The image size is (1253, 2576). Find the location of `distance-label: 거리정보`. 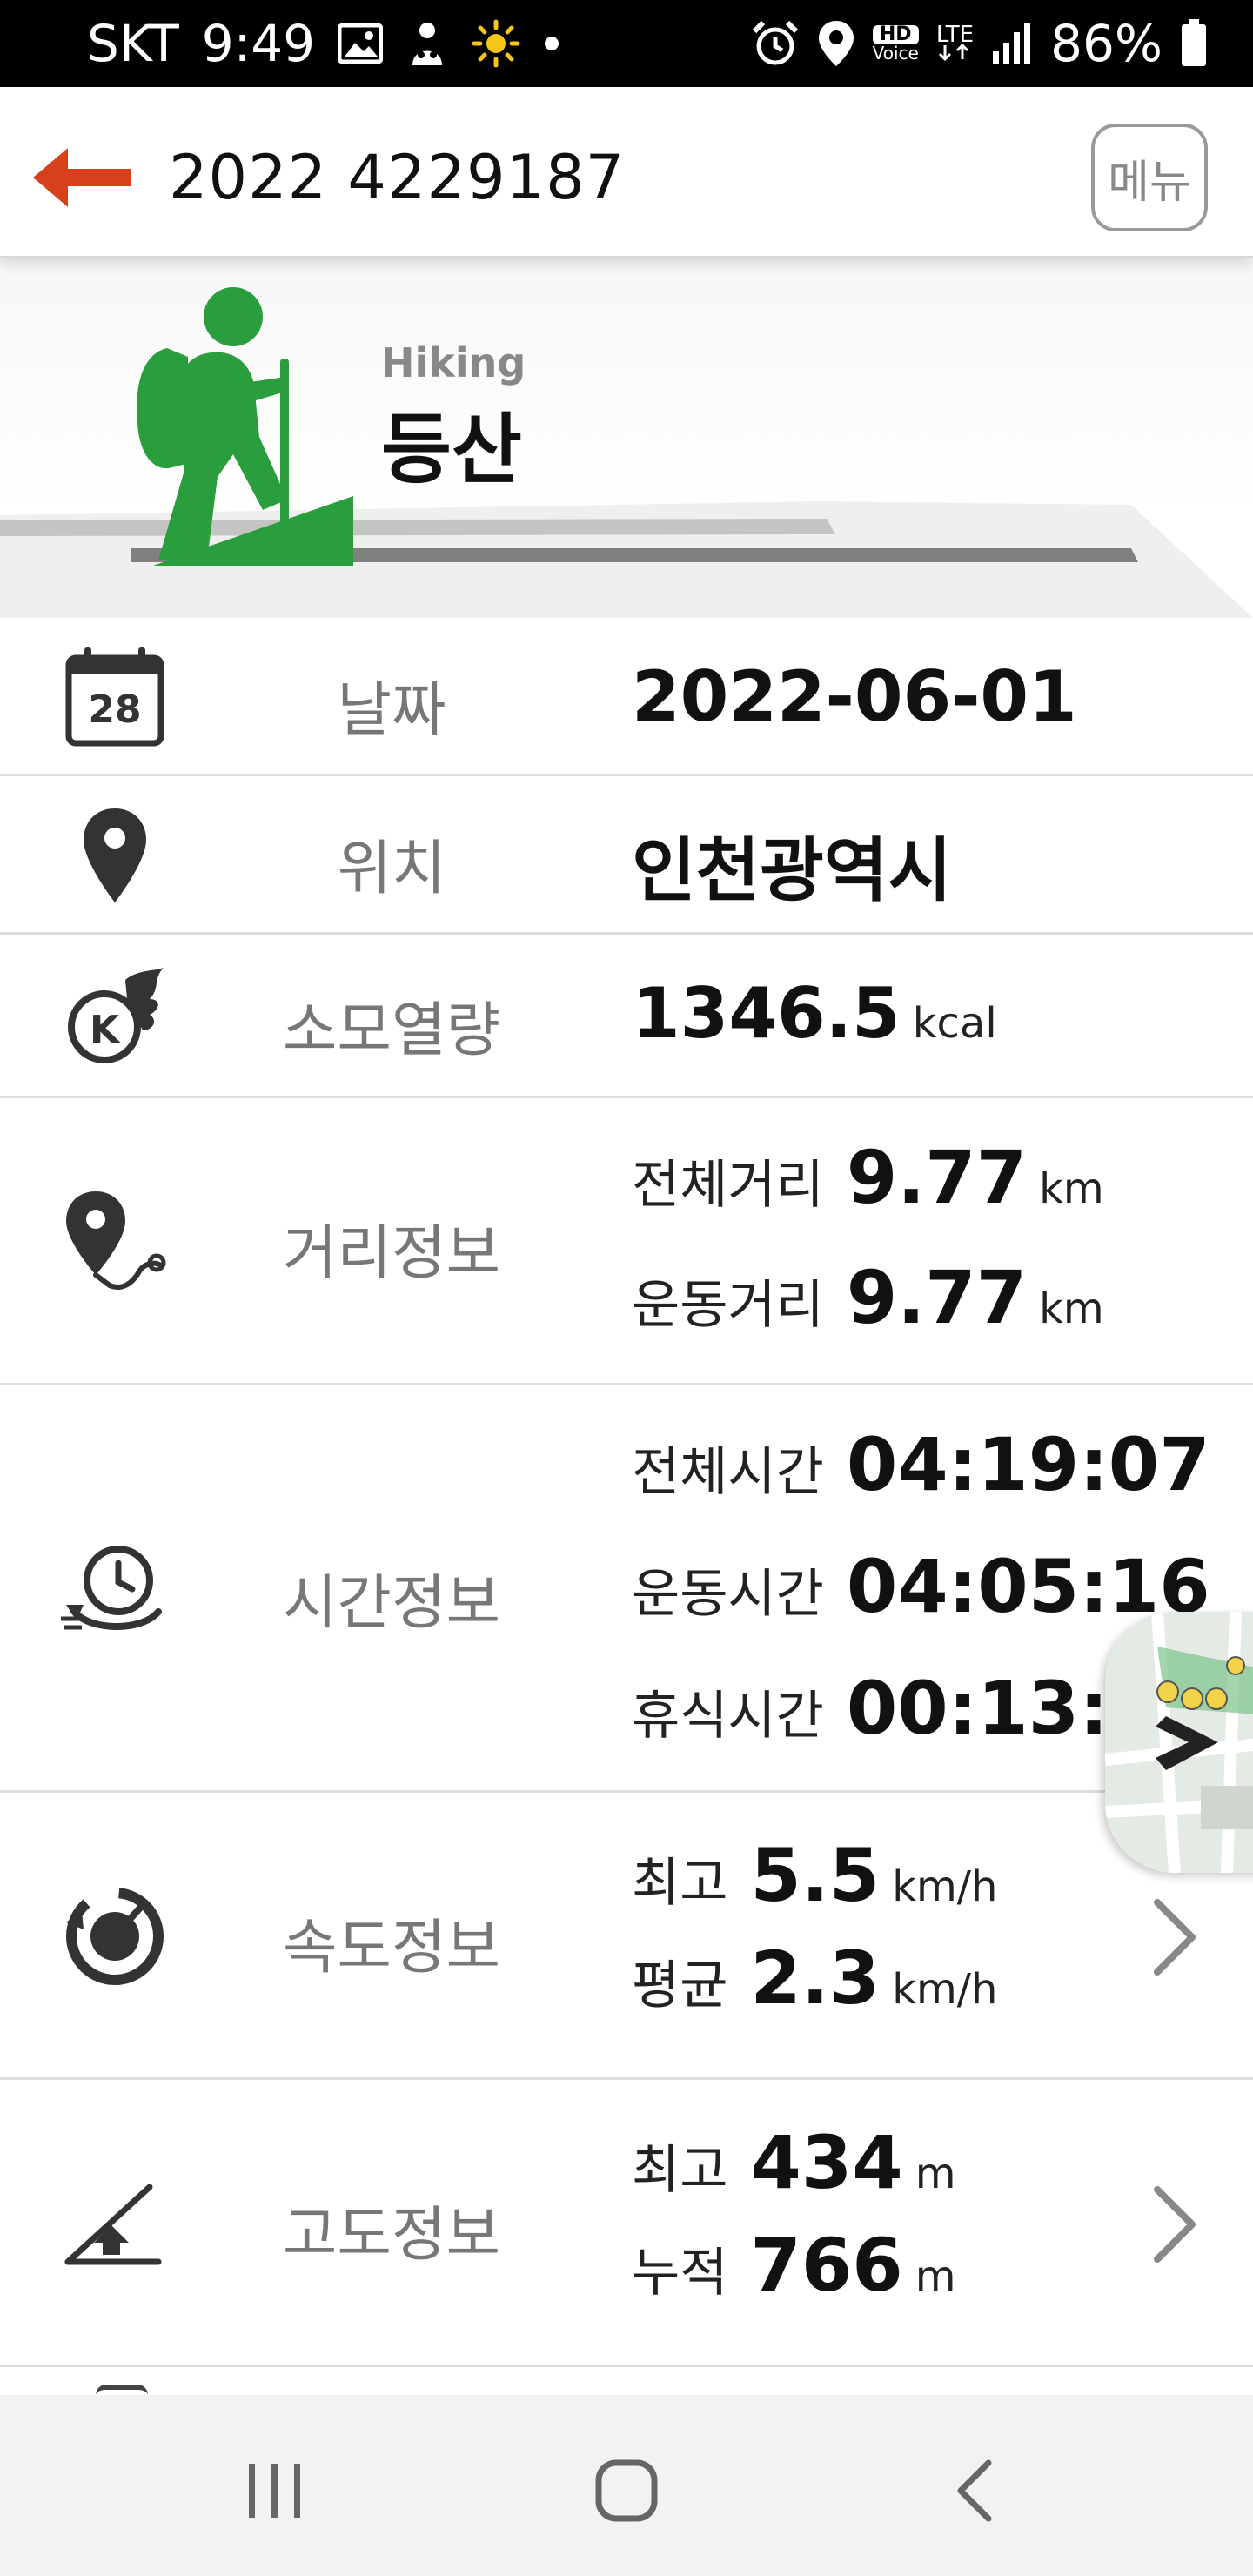

distance-label: 거리정보 is located at coordinates (391, 1253).